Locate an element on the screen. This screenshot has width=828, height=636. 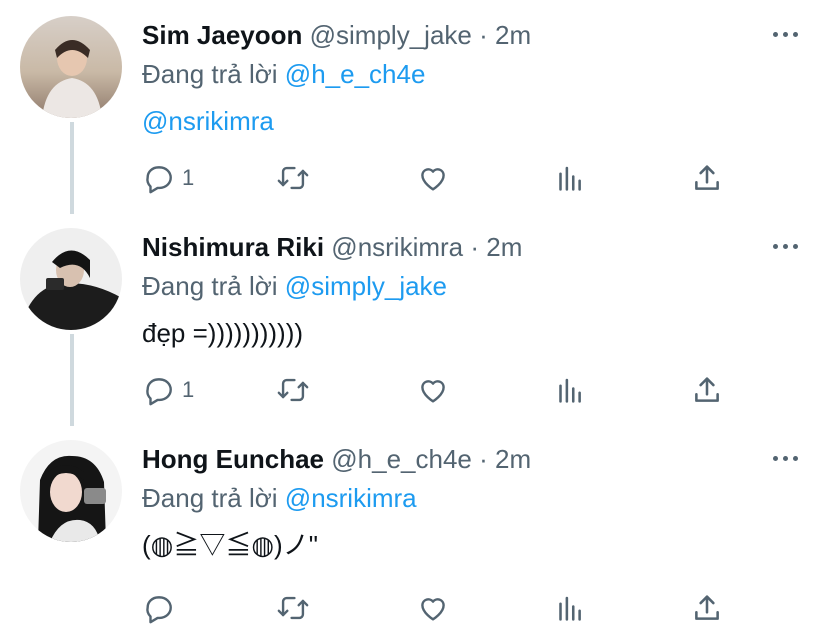
tweet-header: Sim Jaeyoon @simply_jake · 2m is located at coordinates (336, 35).